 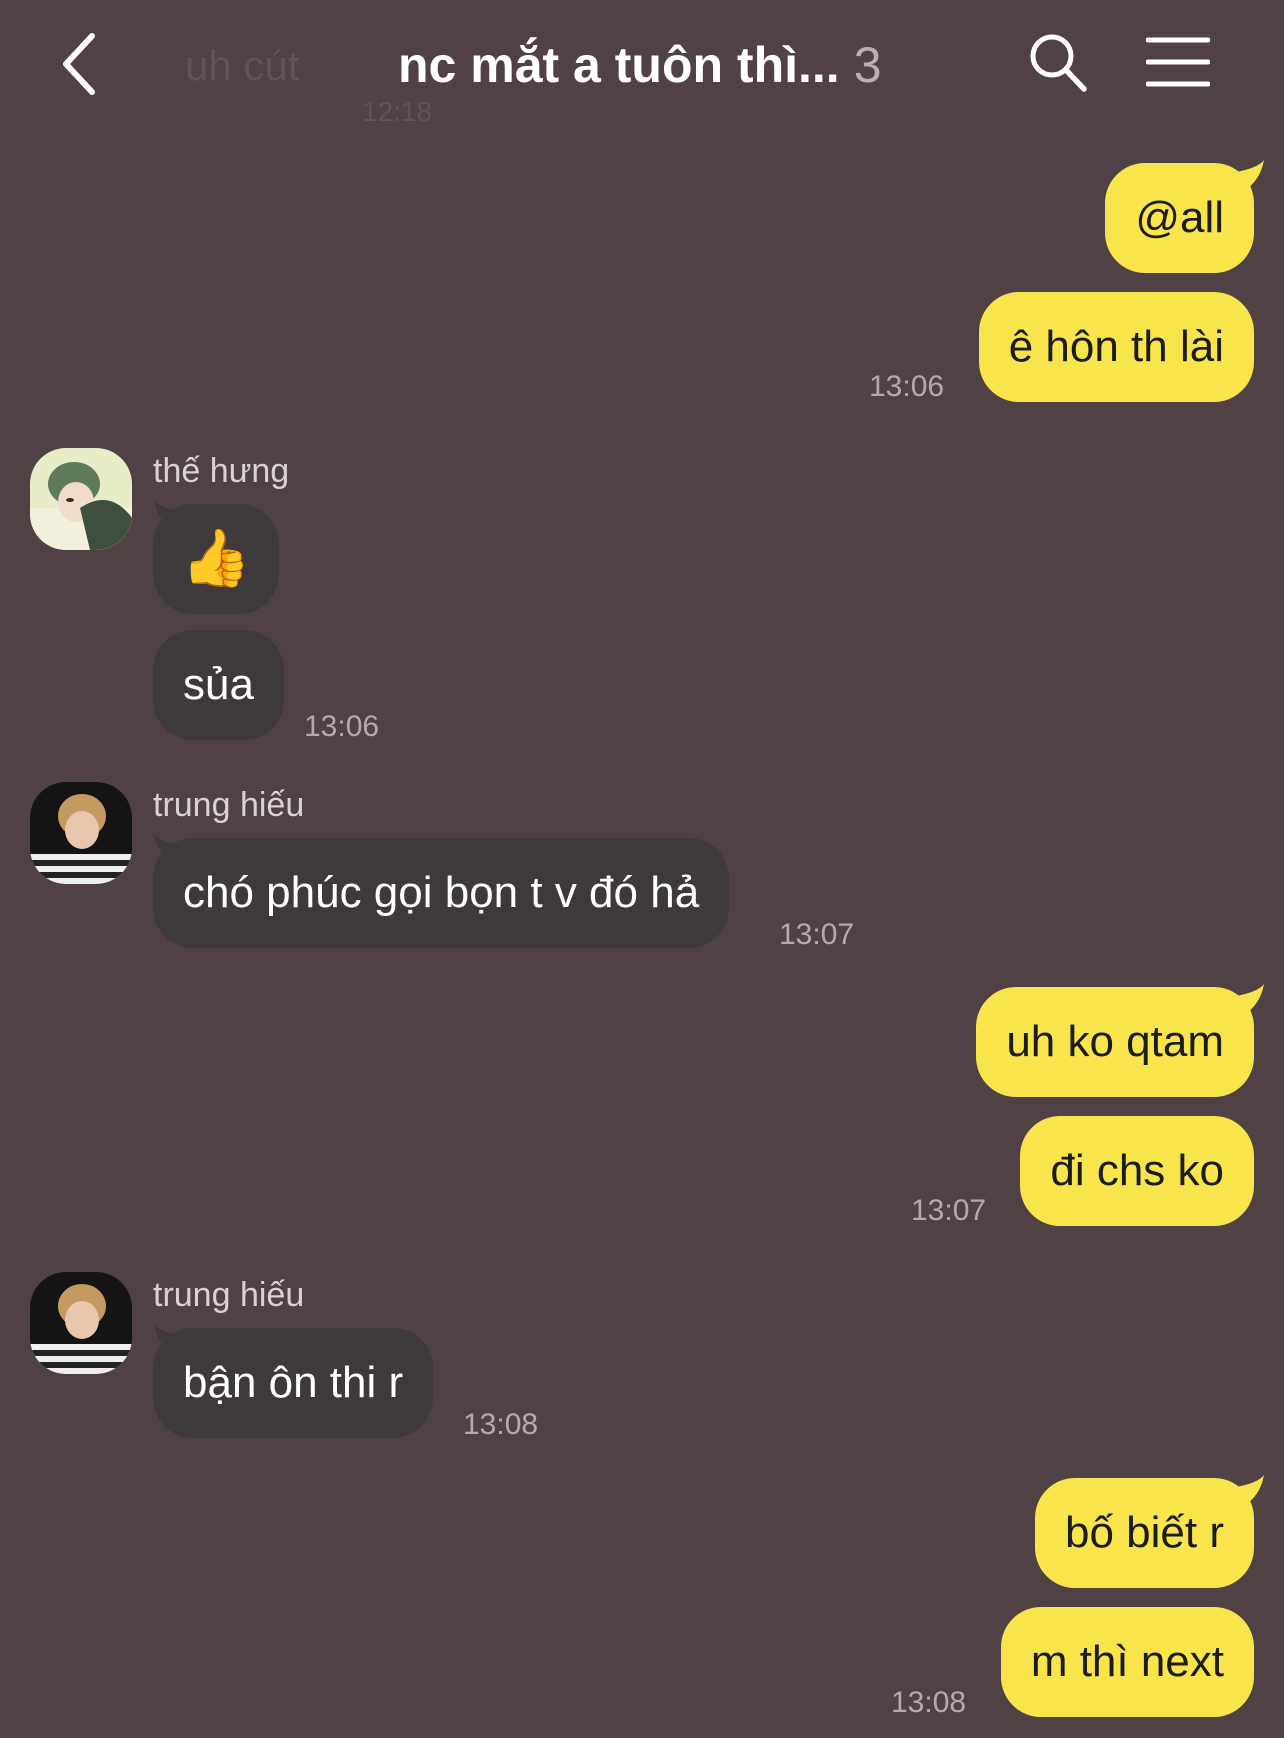 I want to click on message-text: m thì next, so click(x=1127, y=1661).